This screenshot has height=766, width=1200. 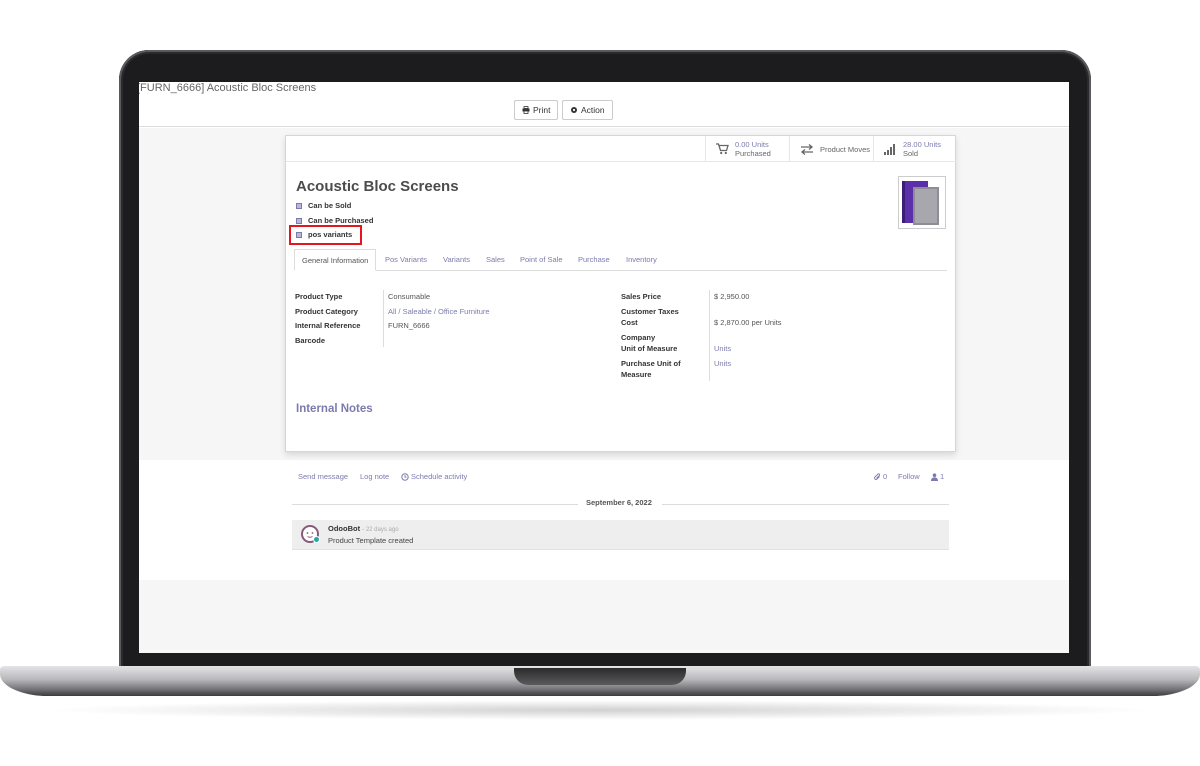 I want to click on breadcrumb: [FURN_6666] Acoustic Bloc Screens, so click(x=228, y=88).